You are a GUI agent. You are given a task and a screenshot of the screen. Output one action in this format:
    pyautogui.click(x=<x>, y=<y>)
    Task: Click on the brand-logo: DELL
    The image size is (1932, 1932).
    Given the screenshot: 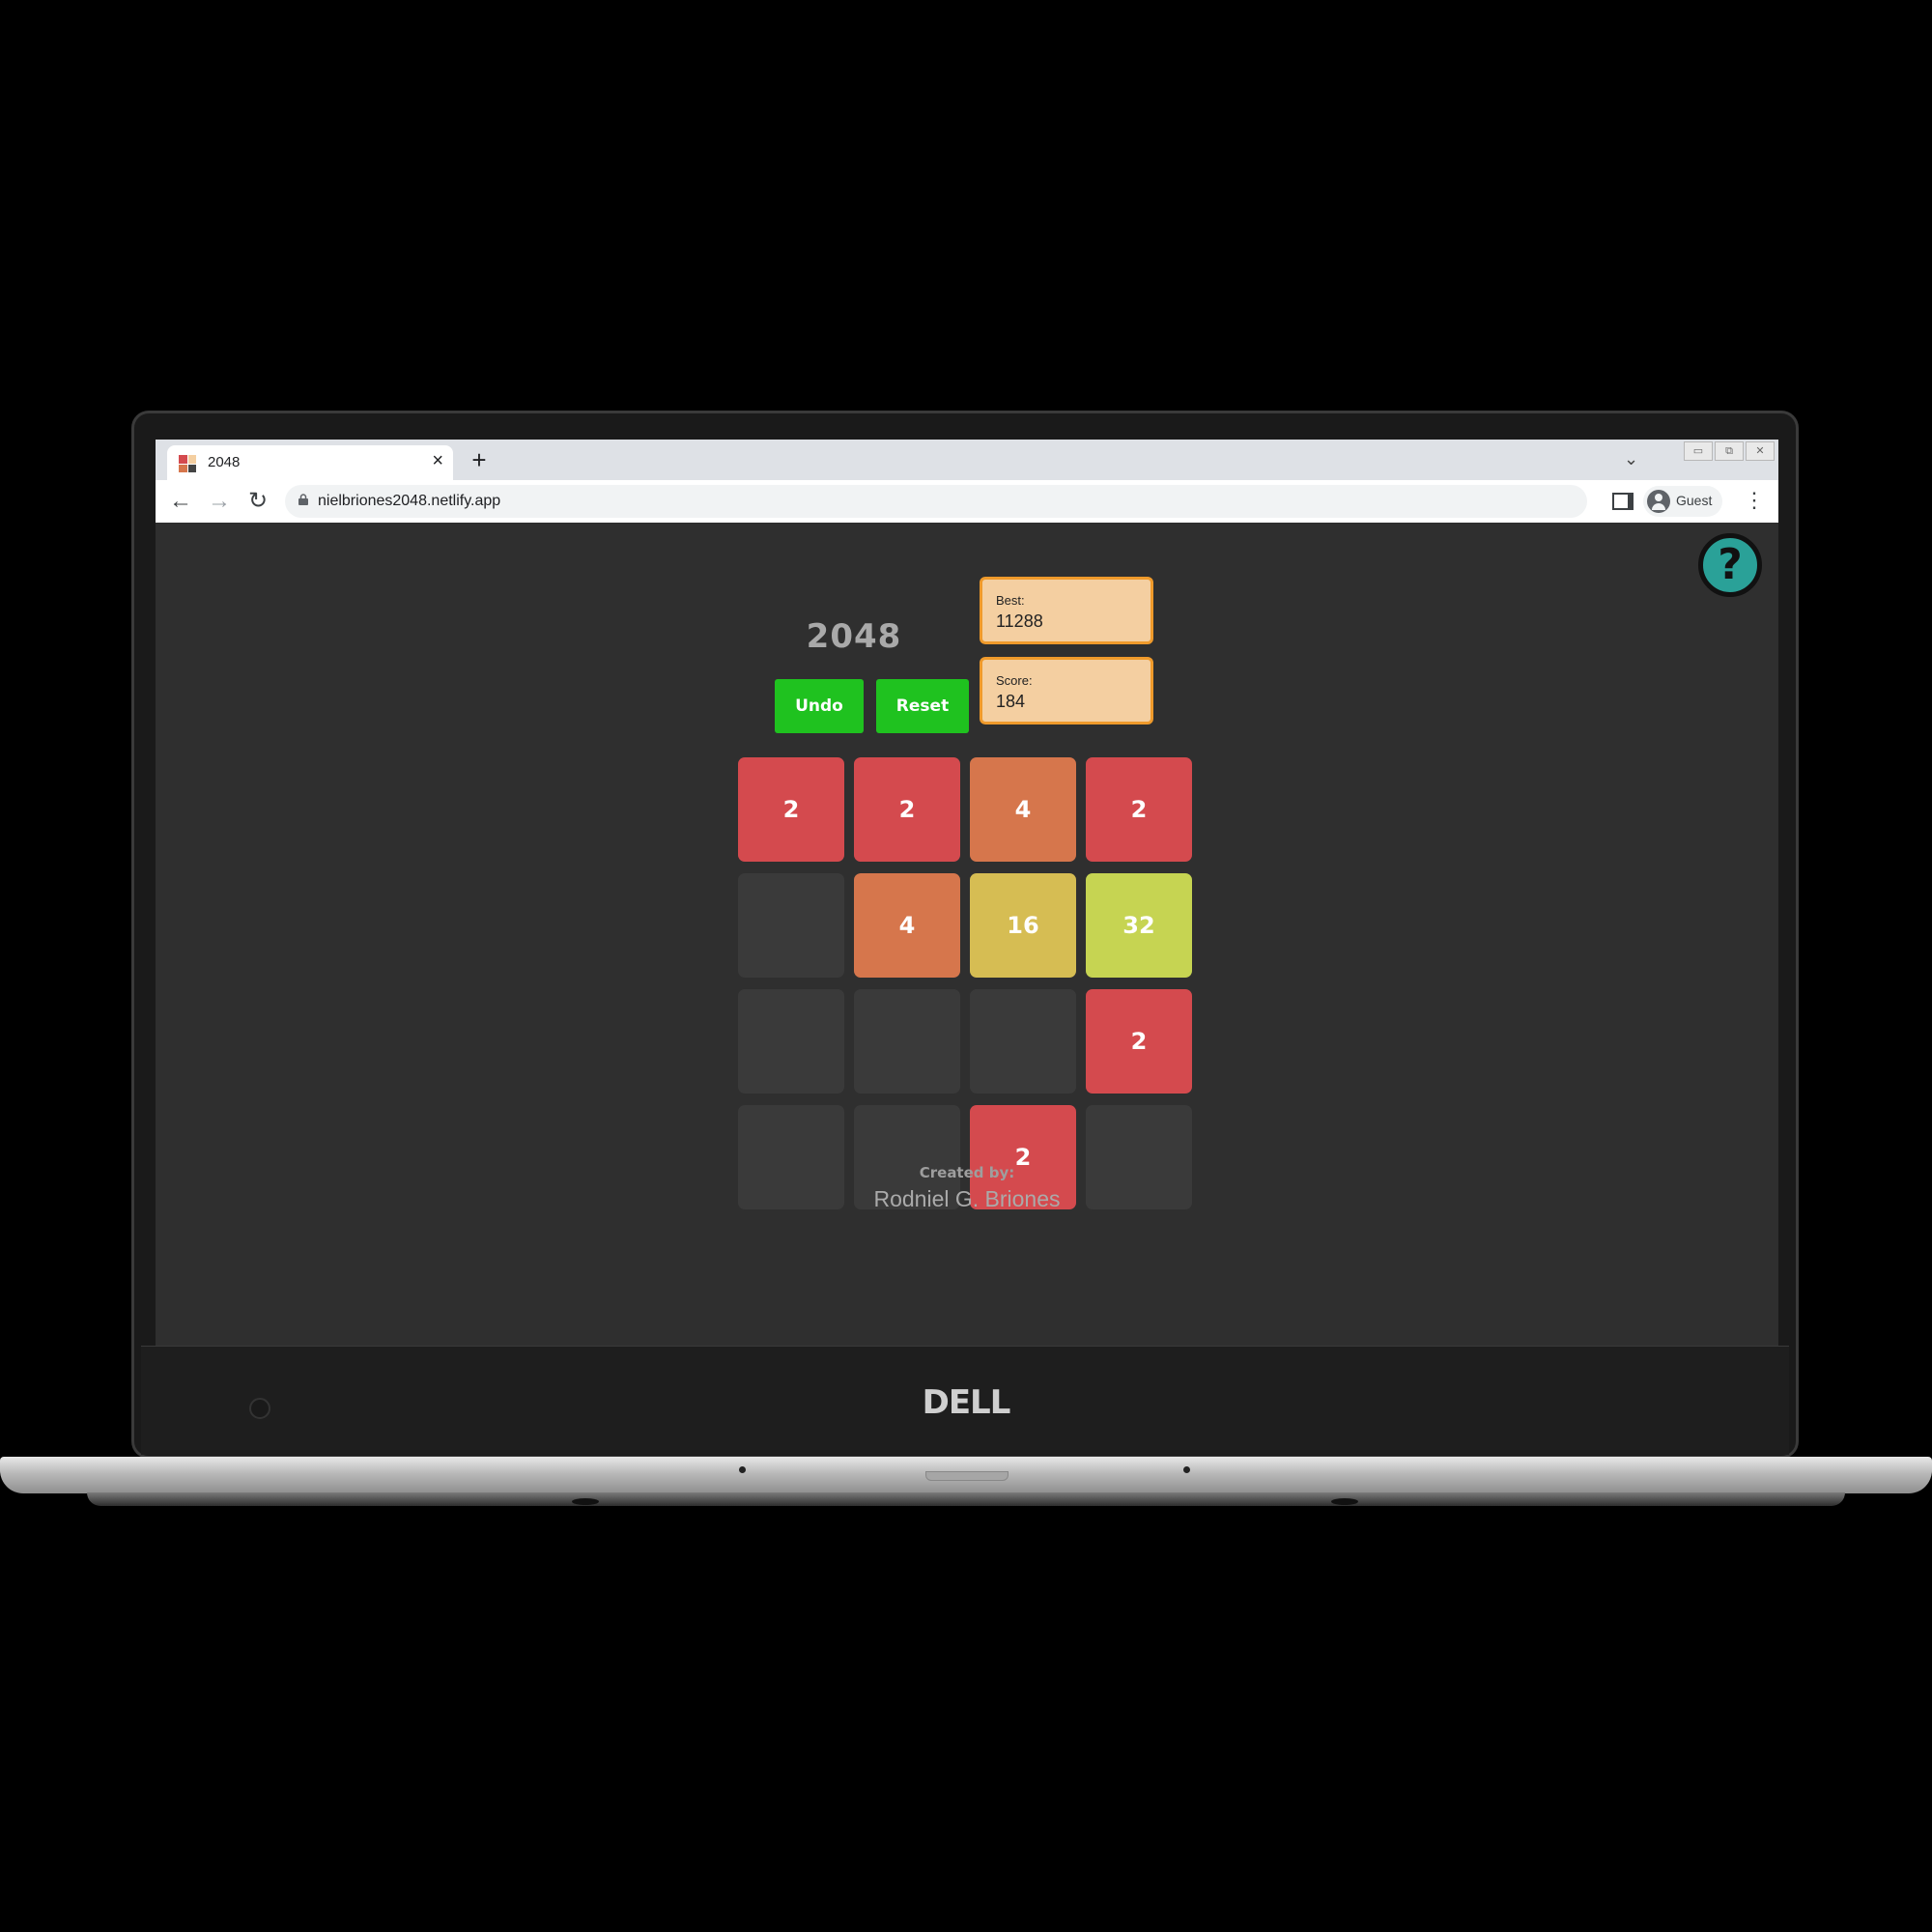 What is the action you would take?
    pyautogui.click(x=966, y=1402)
    